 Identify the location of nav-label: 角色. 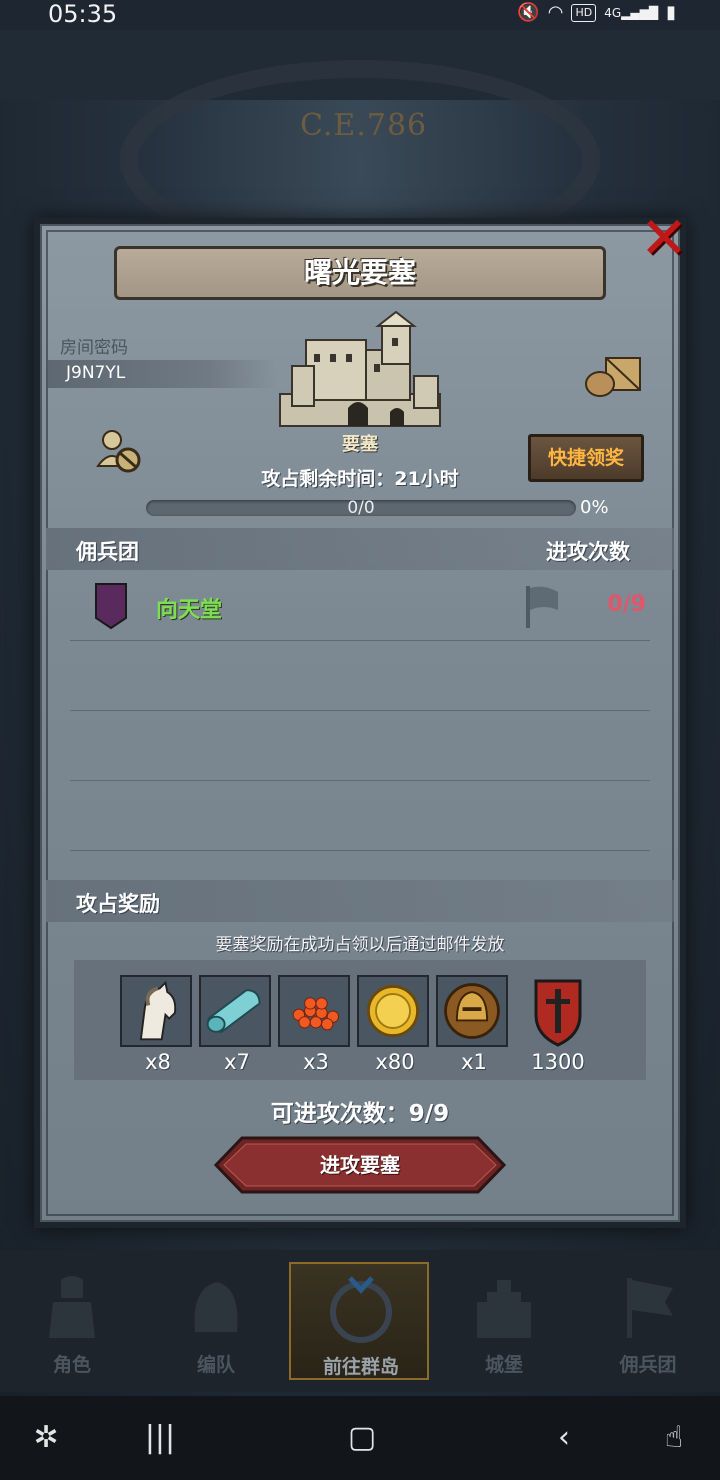
(71, 1365).